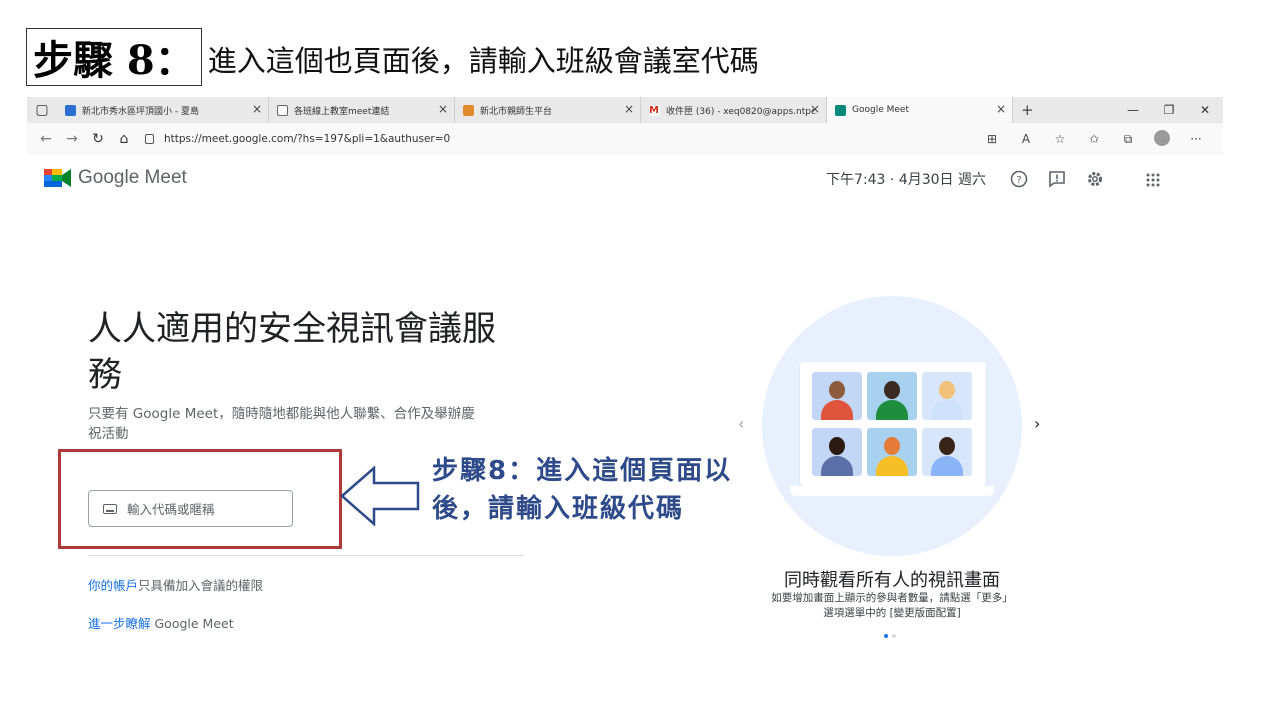 The height and width of the screenshot is (720, 1280). I want to click on lock-icon, so click(149, 139).